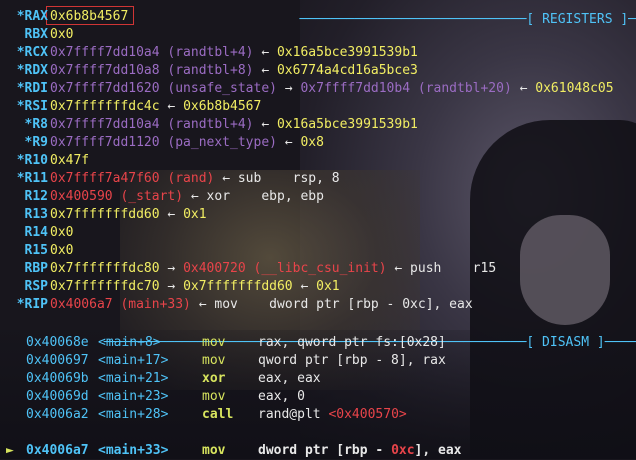 The height and width of the screenshot is (460, 636). Describe the element at coordinates (133, 414) in the screenshot. I see `instruction-symbol: <main+28>` at that location.